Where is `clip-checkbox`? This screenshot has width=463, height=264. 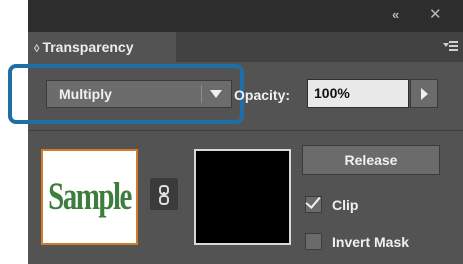
clip-checkbox is located at coordinates (313, 203).